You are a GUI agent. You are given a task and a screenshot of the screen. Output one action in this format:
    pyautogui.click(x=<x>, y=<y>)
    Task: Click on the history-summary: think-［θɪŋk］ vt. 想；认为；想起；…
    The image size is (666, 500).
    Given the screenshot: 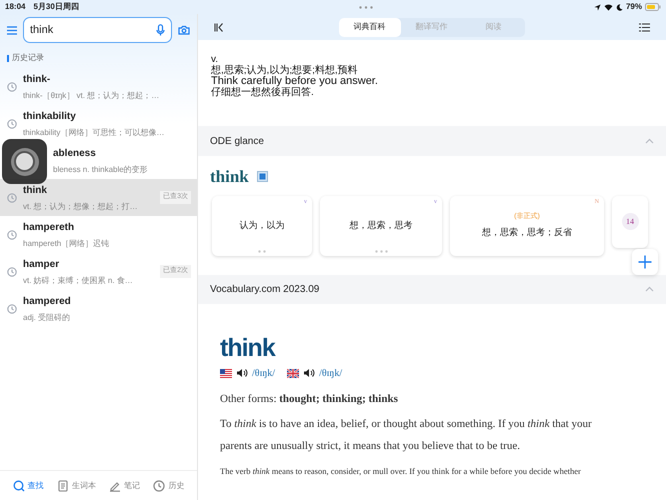 What is the action you would take?
    pyautogui.click(x=91, y=96)
    